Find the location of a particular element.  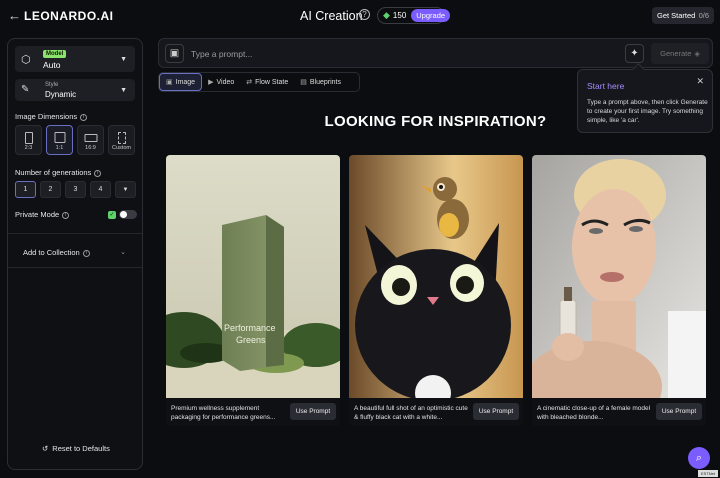

private-mode-controls: ✓ is located at coordinates (122, 214).